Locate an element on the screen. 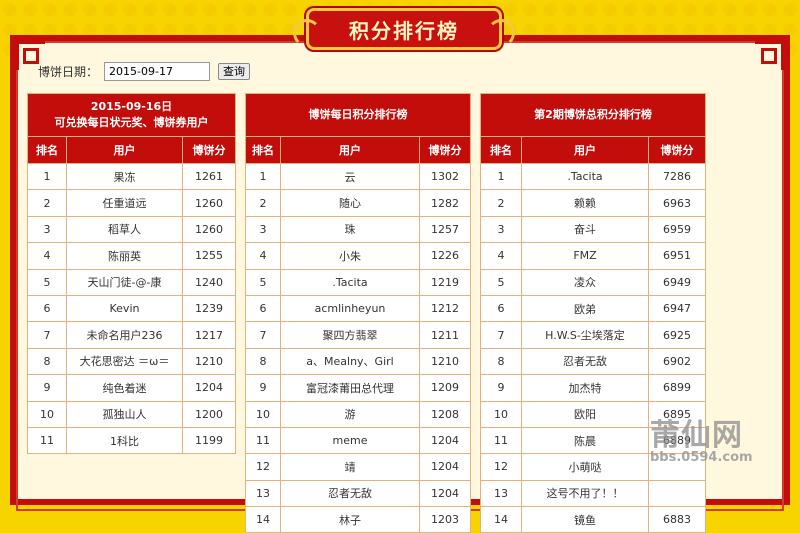  score-cell: 1219 is located at coordinates (445, 282).